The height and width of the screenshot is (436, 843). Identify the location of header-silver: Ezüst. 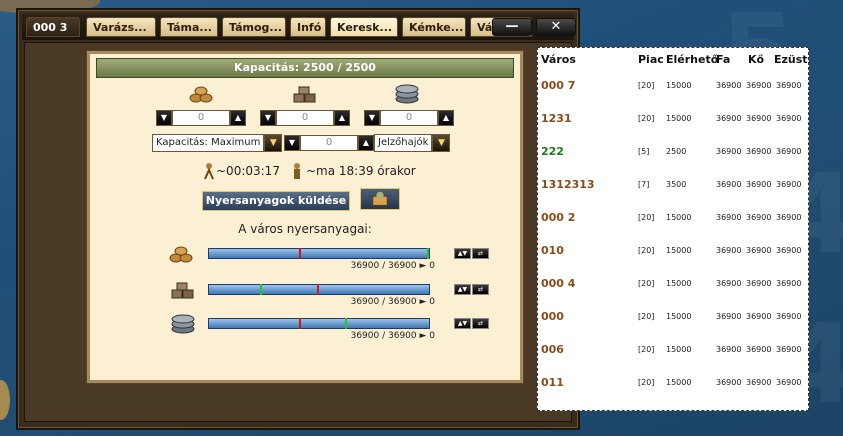
(791, 59).